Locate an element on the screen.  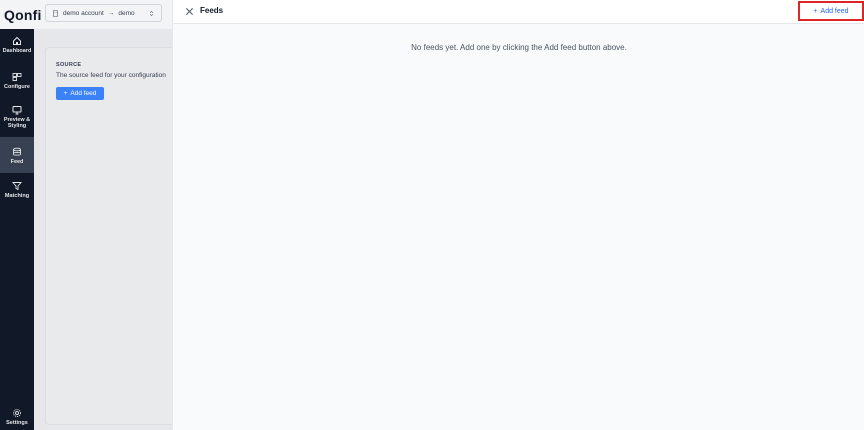
funnel-icon is located at coordinates (17, 186).